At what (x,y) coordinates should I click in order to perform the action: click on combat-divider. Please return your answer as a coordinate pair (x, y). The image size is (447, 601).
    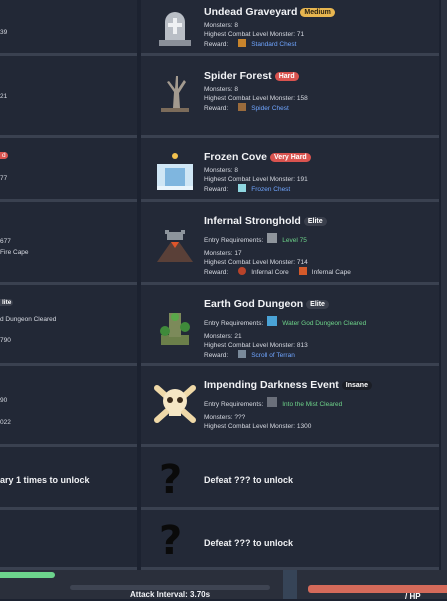
    Looking at the image, I should click on (290, 584).